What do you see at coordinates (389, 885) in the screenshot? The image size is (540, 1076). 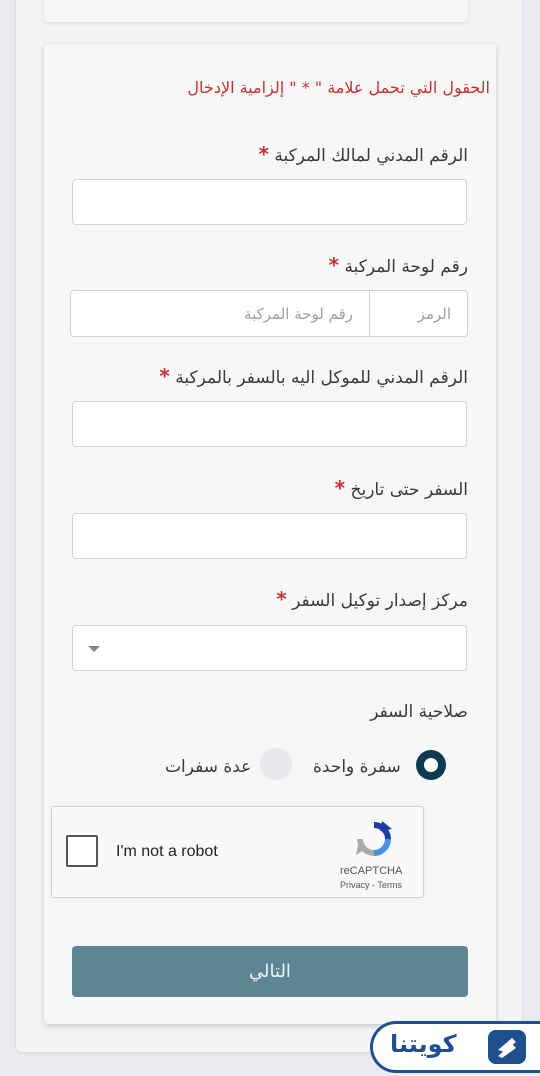 I see `recaptcha-terms-link: Terms` at bounding box center [389, 885].